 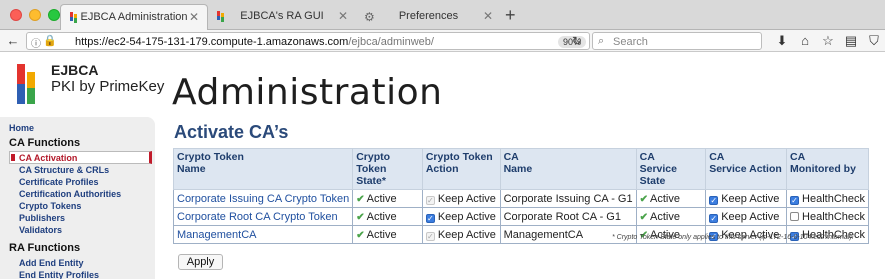 I want to click on logo-title: EJBCA, so click(x=75, y=70).